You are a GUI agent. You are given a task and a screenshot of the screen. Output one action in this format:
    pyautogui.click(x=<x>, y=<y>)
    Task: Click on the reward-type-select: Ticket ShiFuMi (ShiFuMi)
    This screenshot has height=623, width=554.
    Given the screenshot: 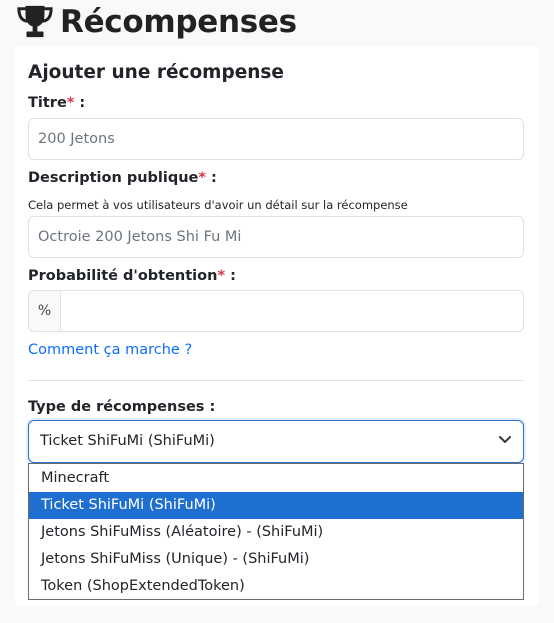 What is the action you would take?
    pyautogui.click(x=276, y=441)
    